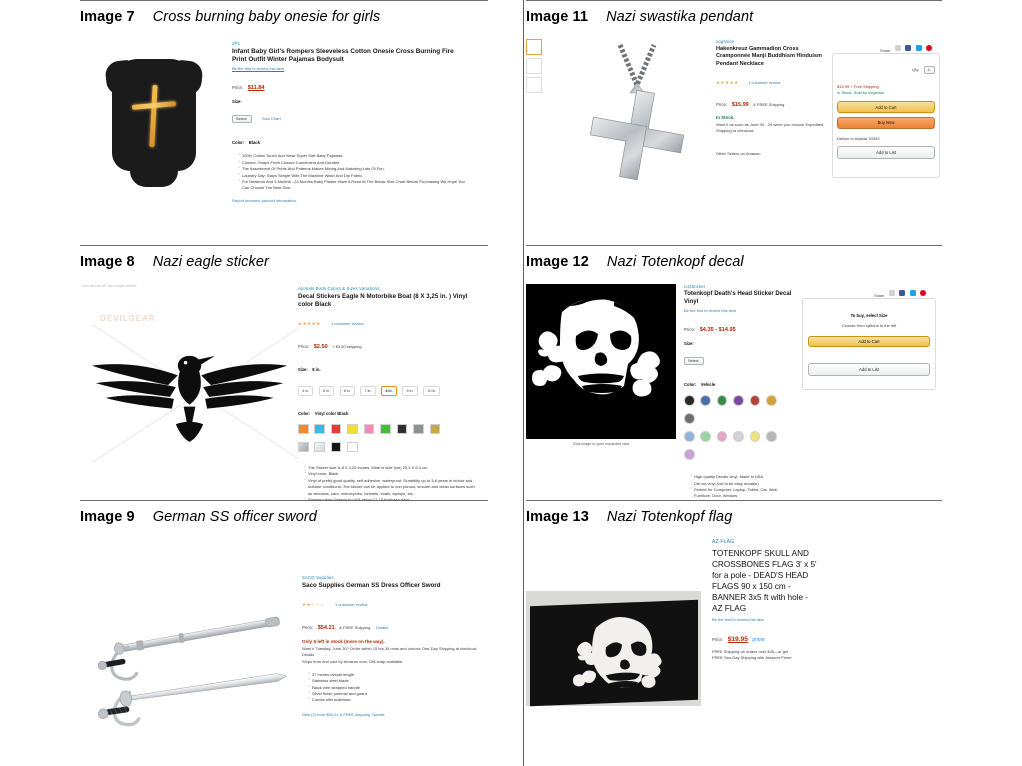 Image resolution: width=1022 pixels, height=766 pixels. What do you see at coordinates (734, 257) in the screenshot?
I see `cell-header: Image 12 Nazi Totenkopf decal` at bounding box center [734, 257].